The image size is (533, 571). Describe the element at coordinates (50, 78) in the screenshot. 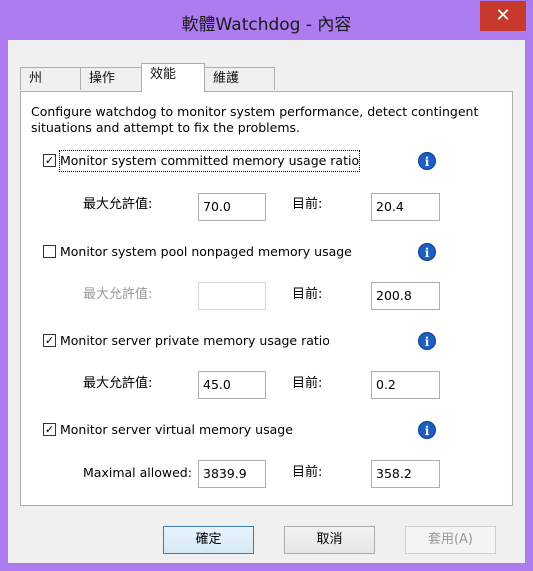

I see `tab-state: 州` at that location.